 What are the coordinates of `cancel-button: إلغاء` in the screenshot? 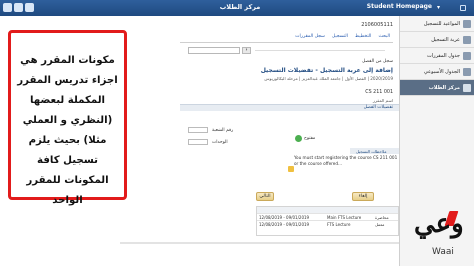 It's located at (363, 196).